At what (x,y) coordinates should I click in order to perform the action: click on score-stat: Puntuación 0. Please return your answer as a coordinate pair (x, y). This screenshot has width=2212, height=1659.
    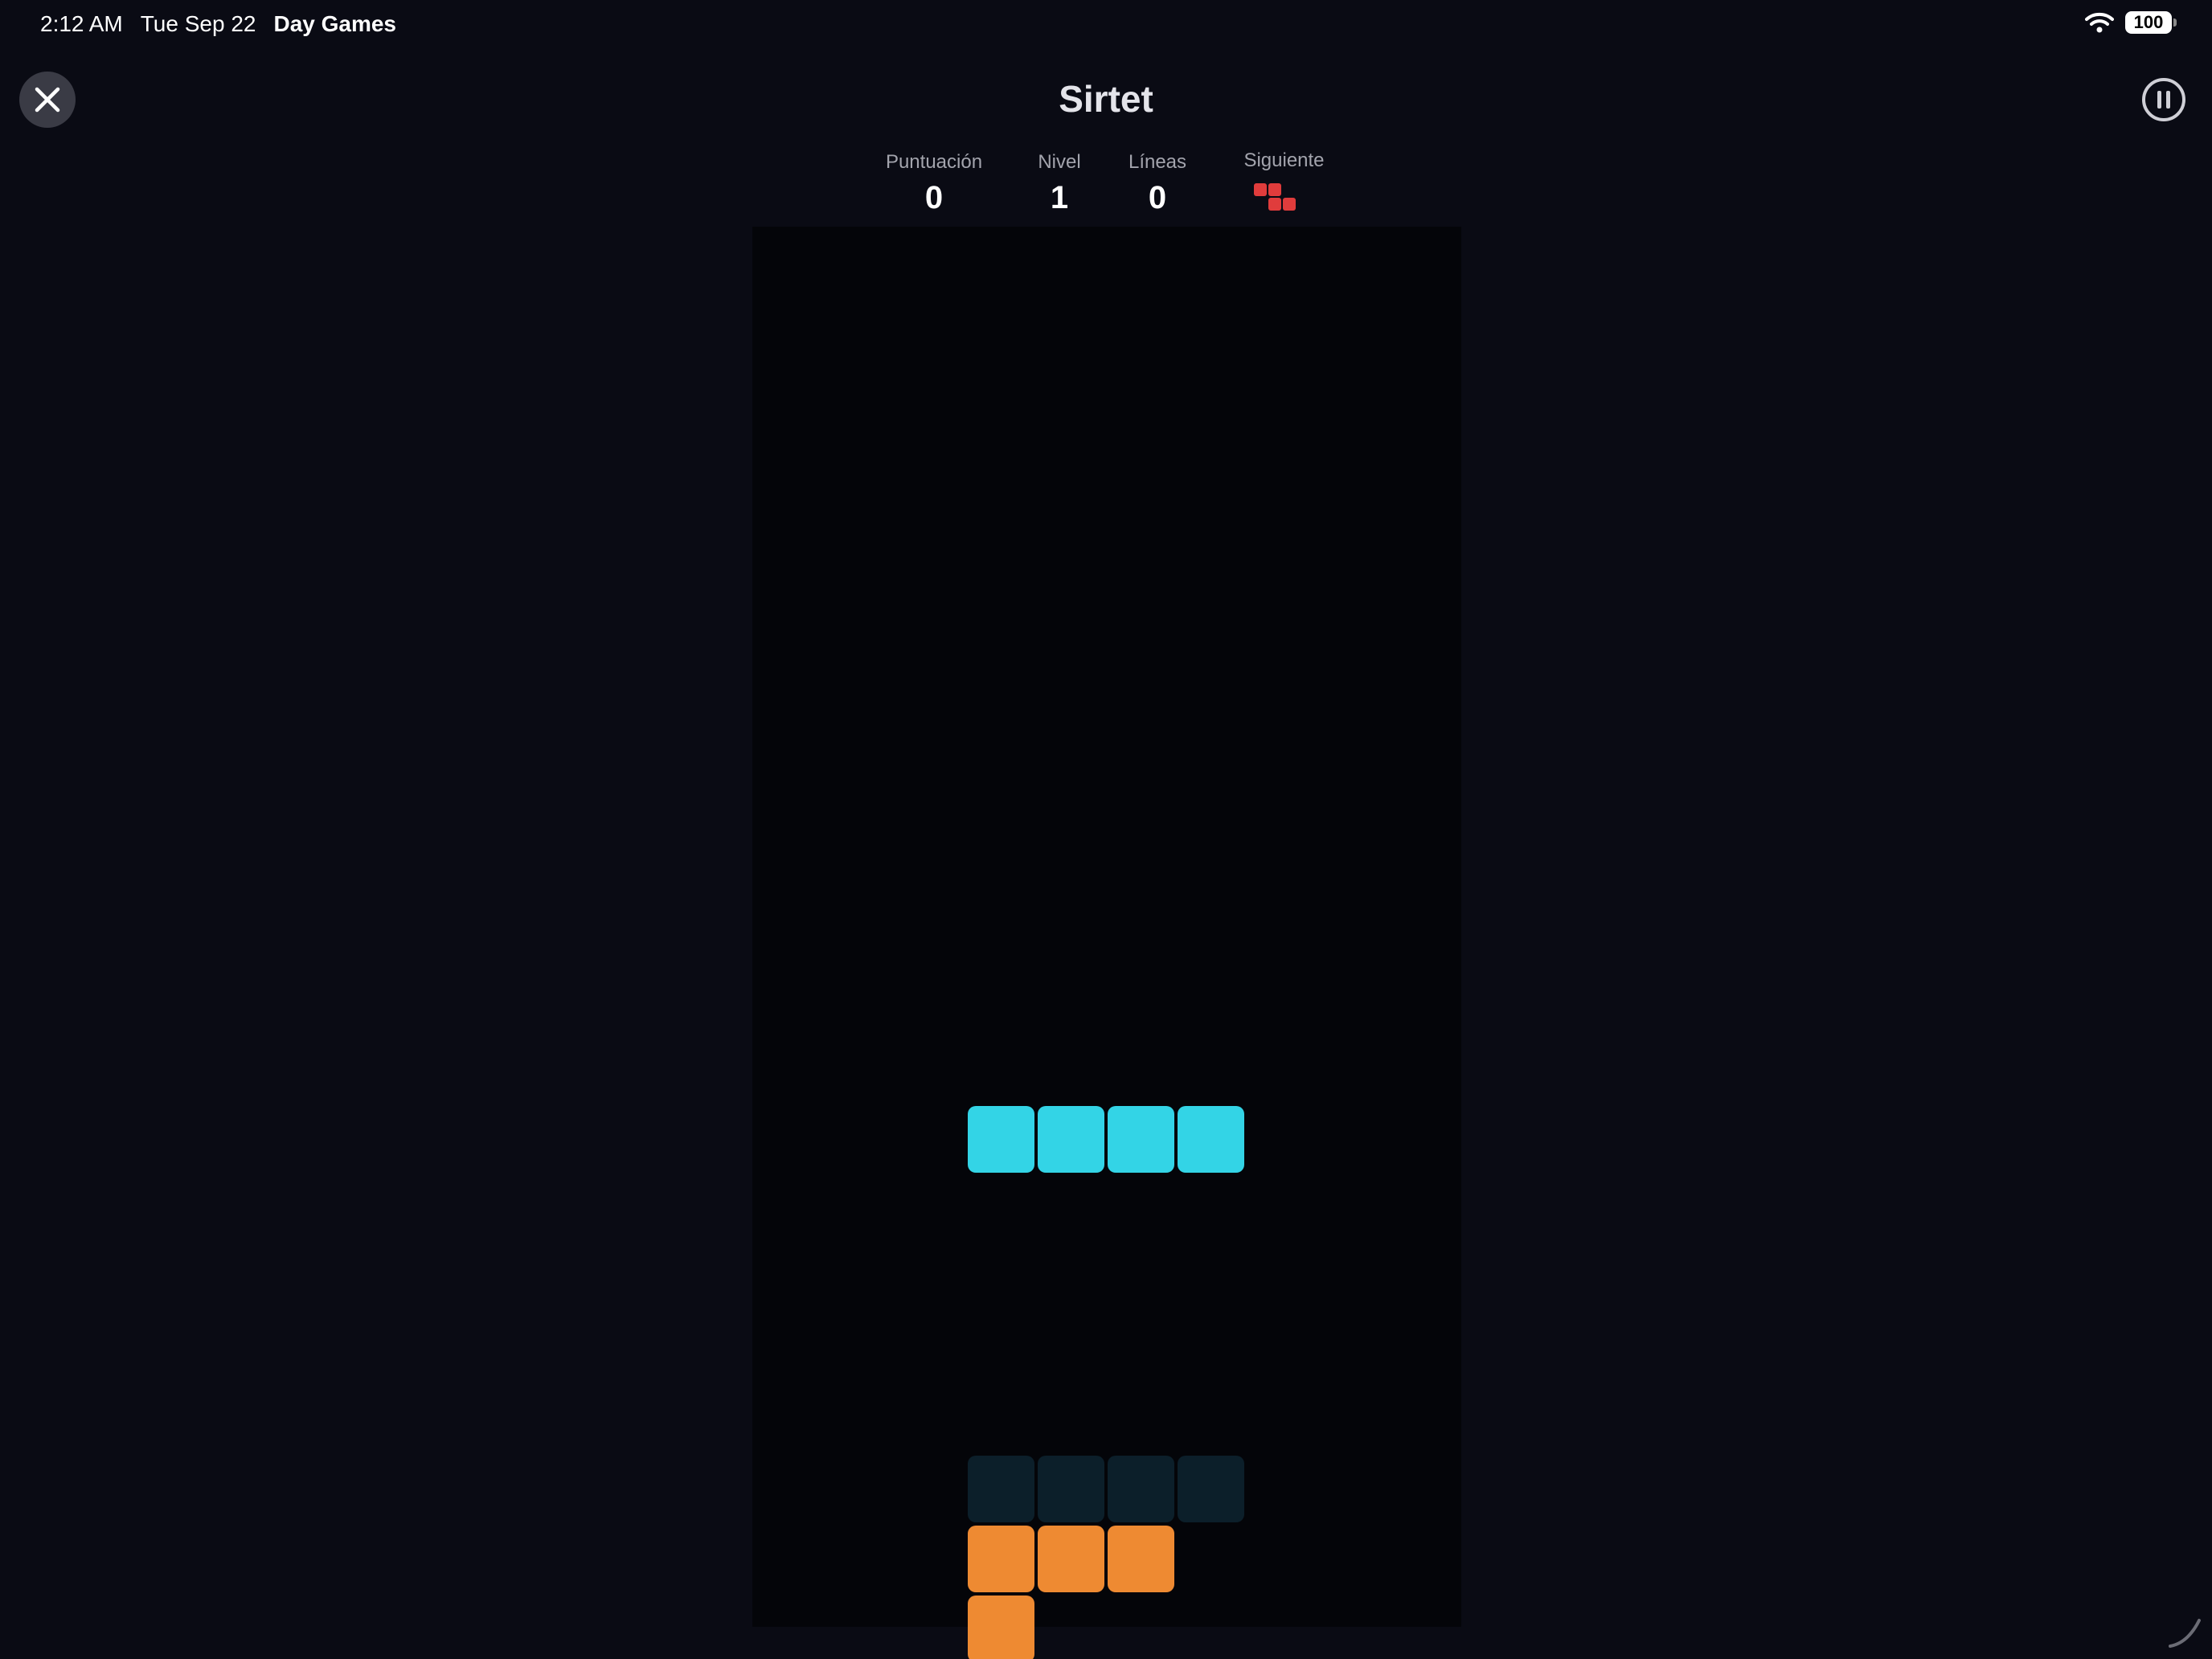
    Looking at the image, I should click on (934, 183).